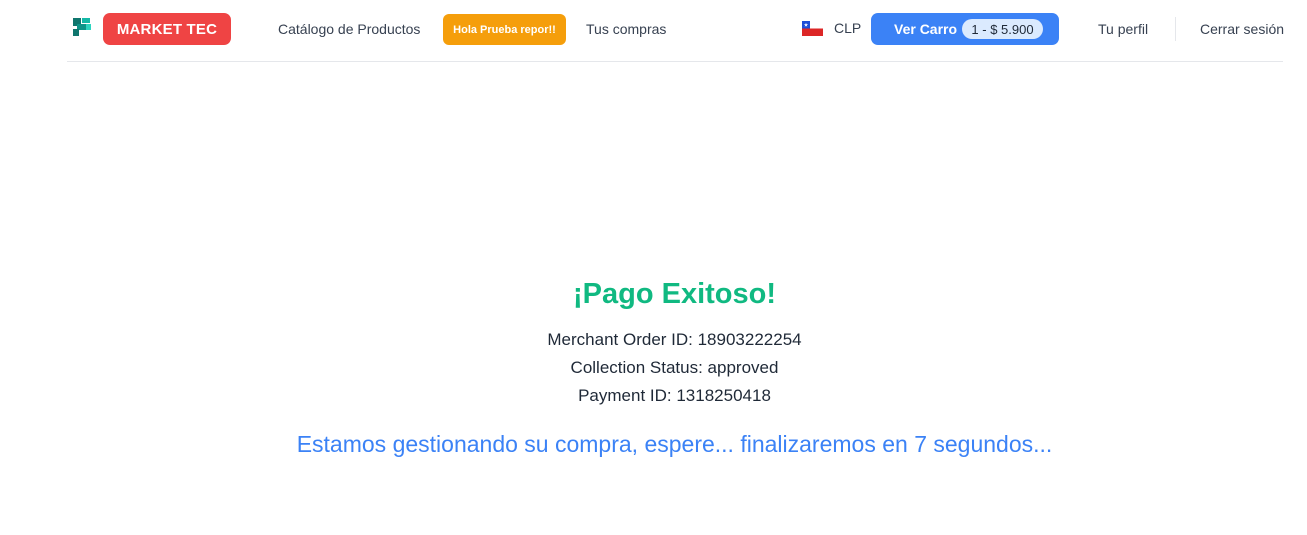 The height and width of the screenshot is (535, 1307). Describe the element at coordinates (674, 294) in the screenshot. I see `success-title: ¡Pago Exitoso!` at that location.